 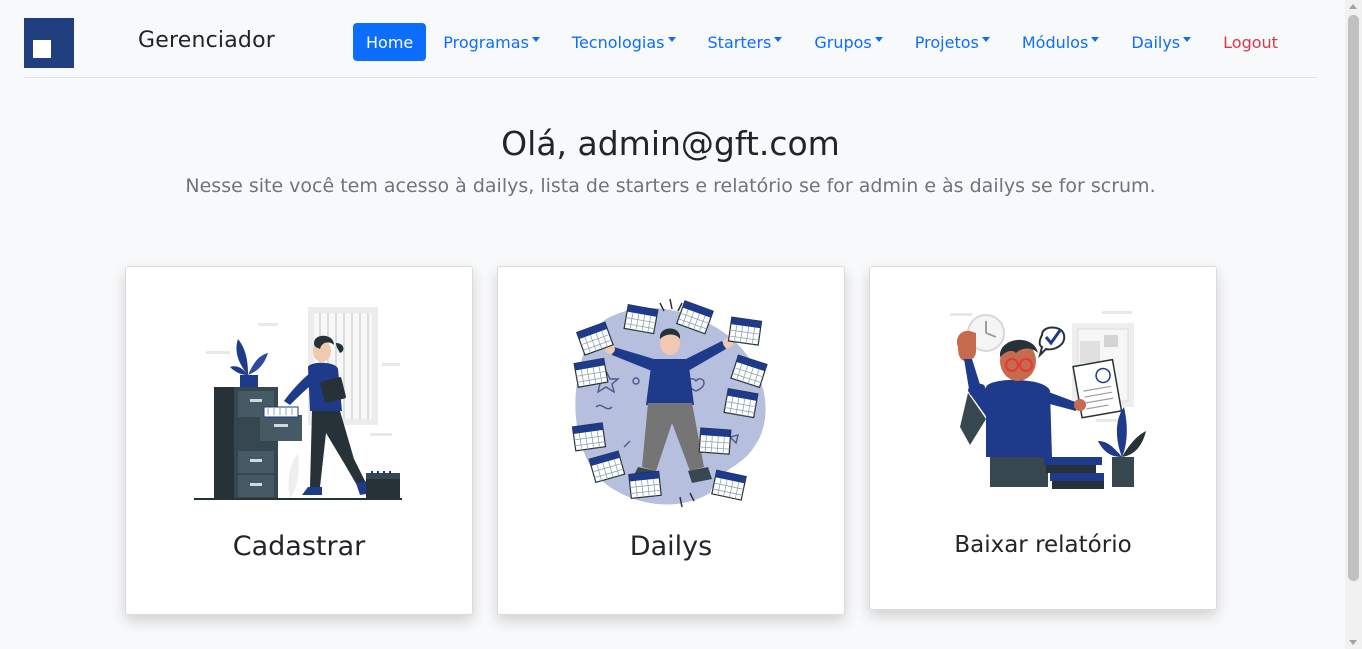 What do you see at coordinates (669, 400) in the screenshot?
I see `calendar-icons` at bounding box center [669, 400].